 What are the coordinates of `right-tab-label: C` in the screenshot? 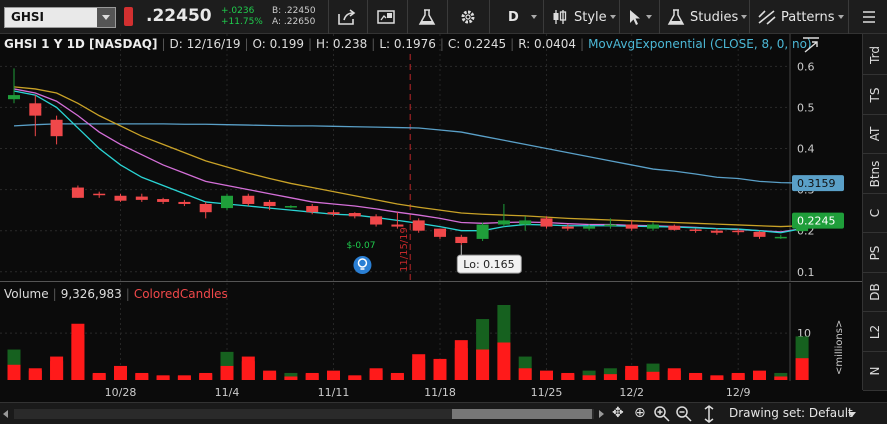 It's located at (875, 213).